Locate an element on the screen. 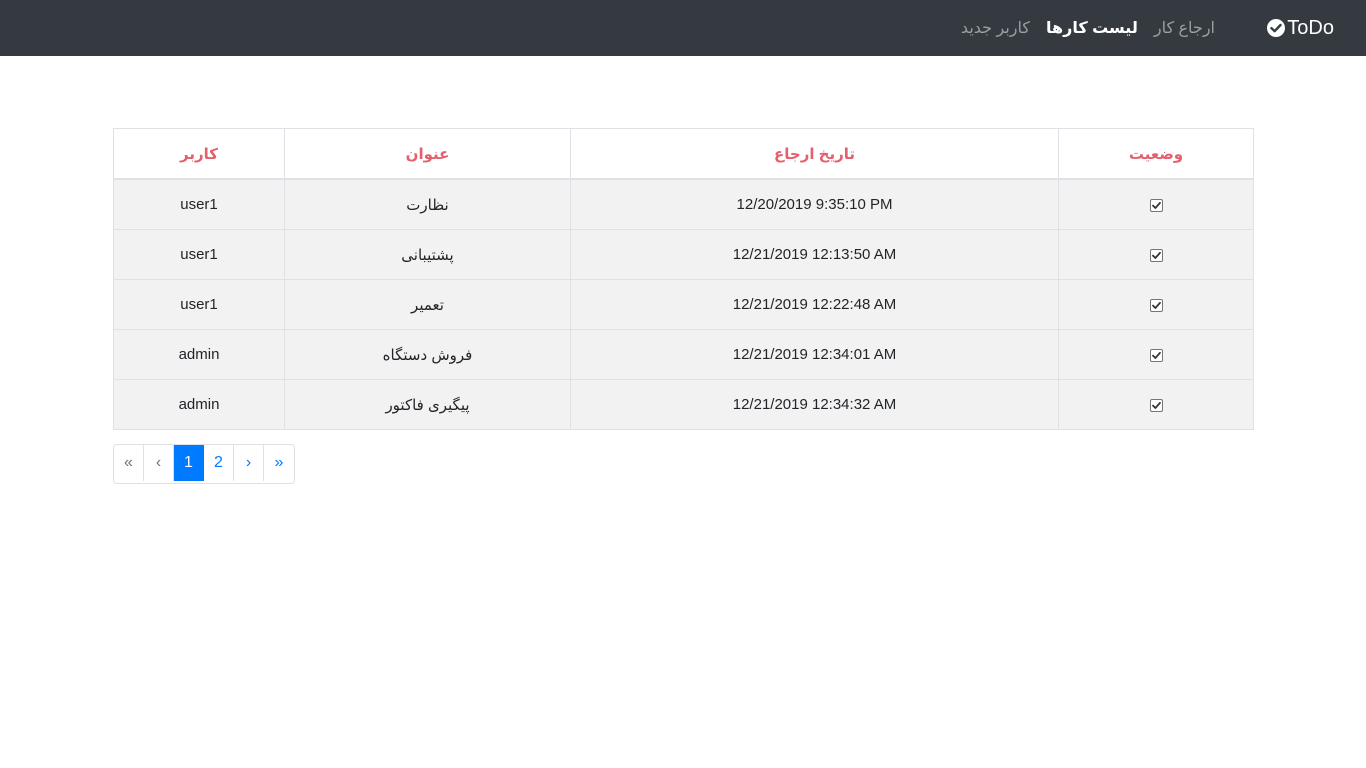 This screenshot has height=768, width=1366. cell-date: 12/21/2019 12:13:50 AM is located at coordinates (814, 254).